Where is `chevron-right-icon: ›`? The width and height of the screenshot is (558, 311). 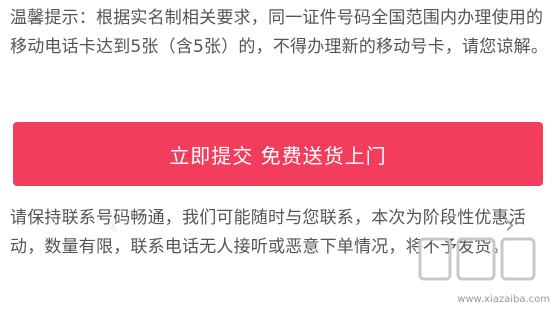
chevron-right-icon: › is located at coordinates (510, 225).